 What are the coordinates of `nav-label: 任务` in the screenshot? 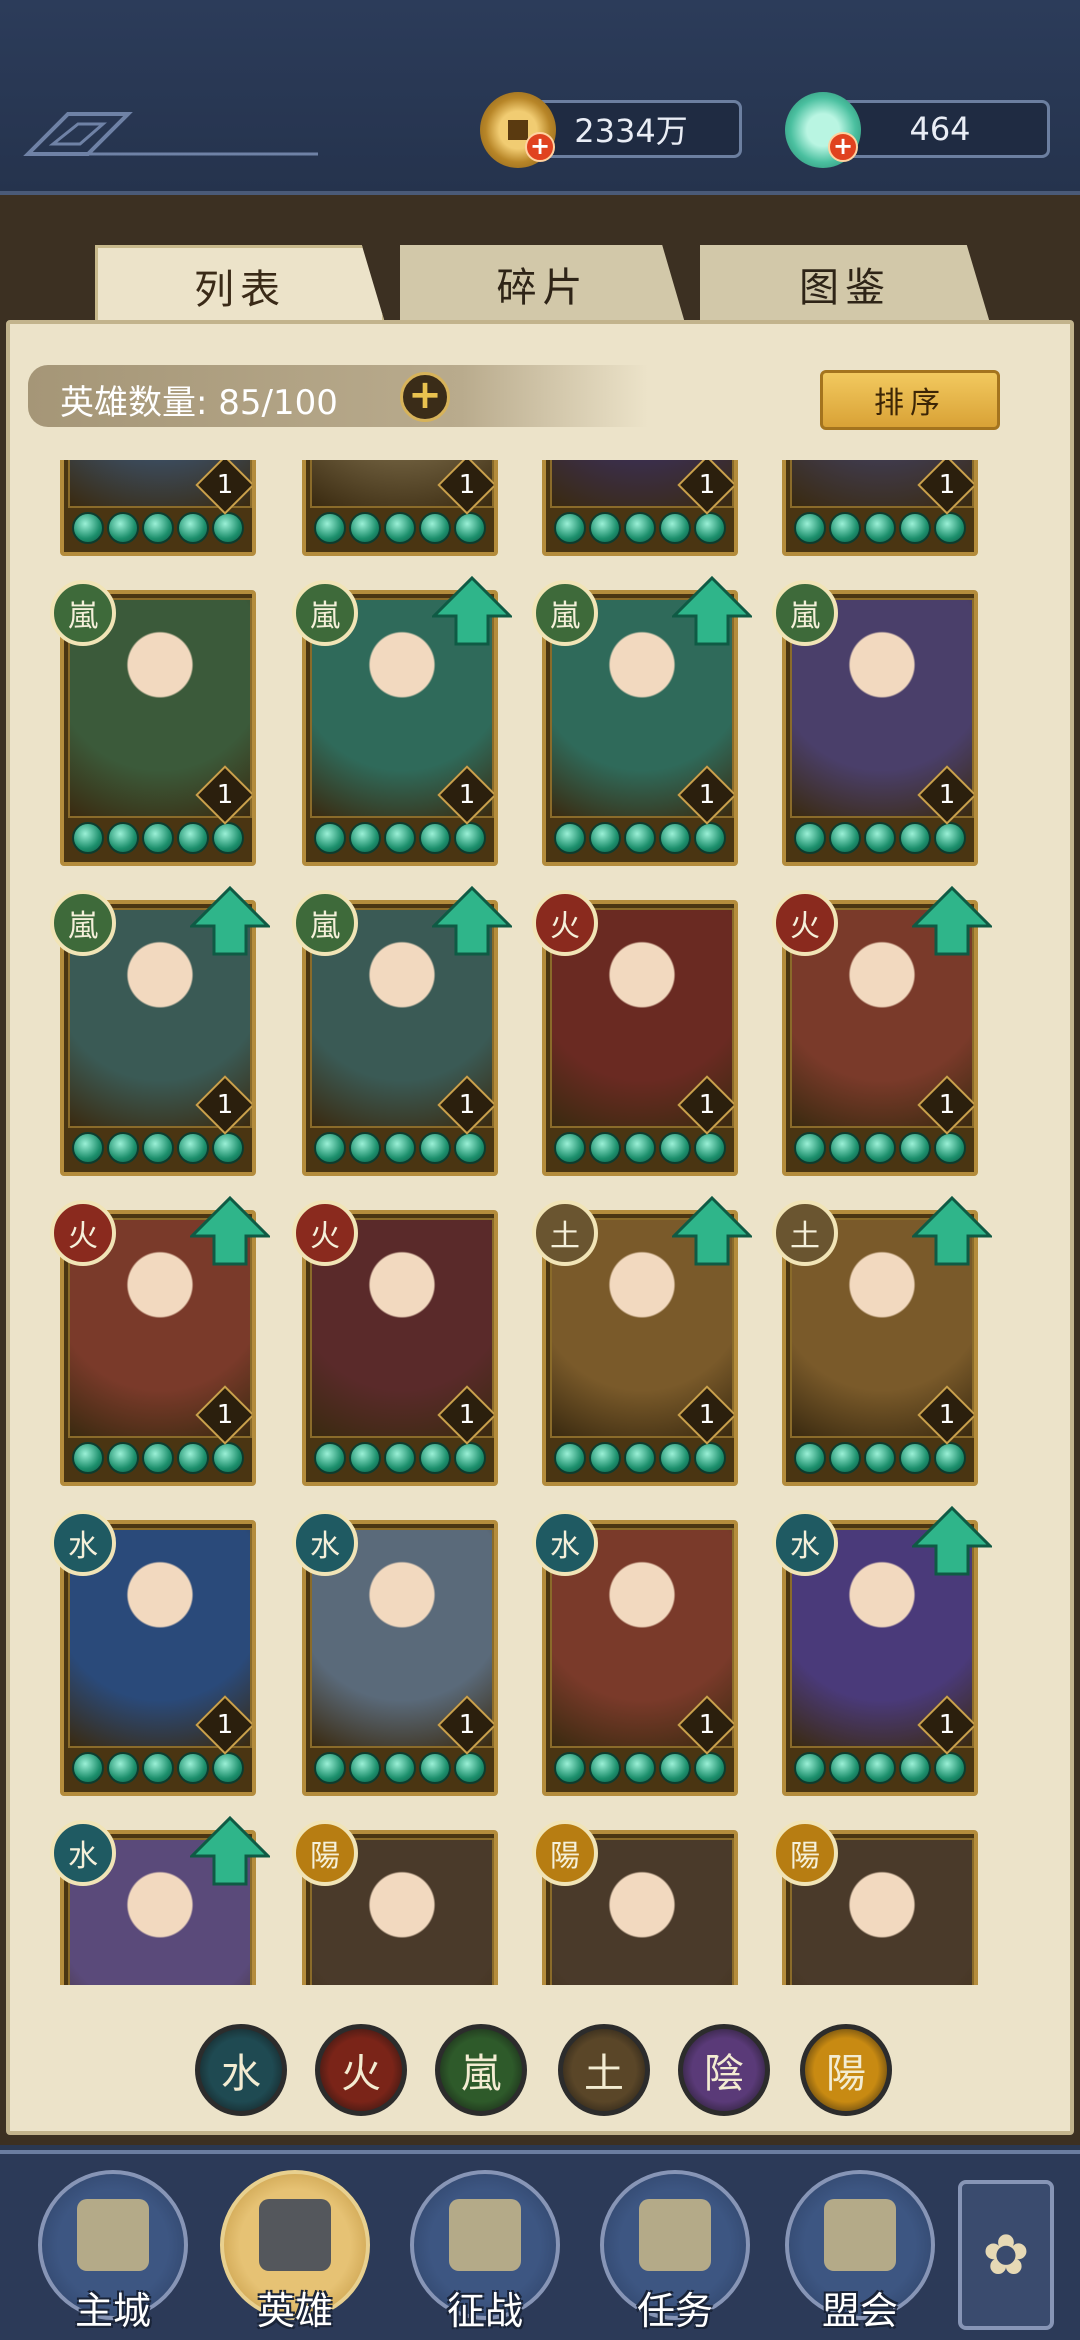 It's located at (674, 2311).